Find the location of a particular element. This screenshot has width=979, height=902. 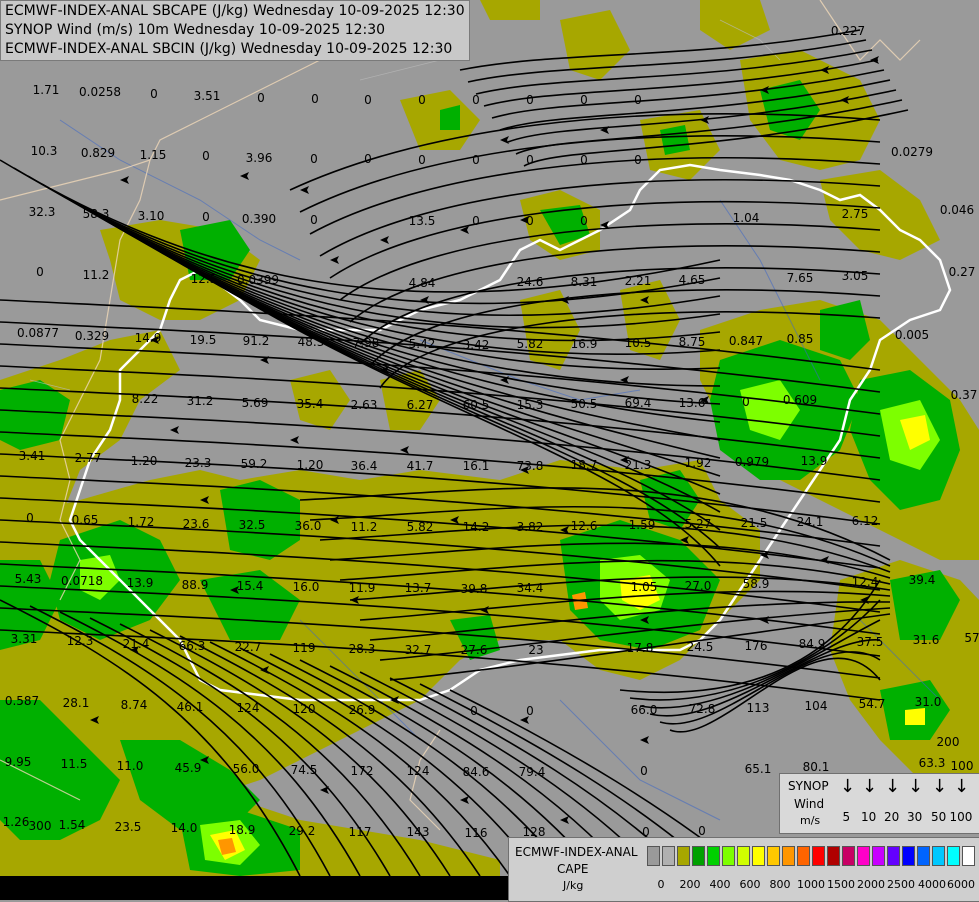

station-value: 10.3 is located at coordinates (44, 151).